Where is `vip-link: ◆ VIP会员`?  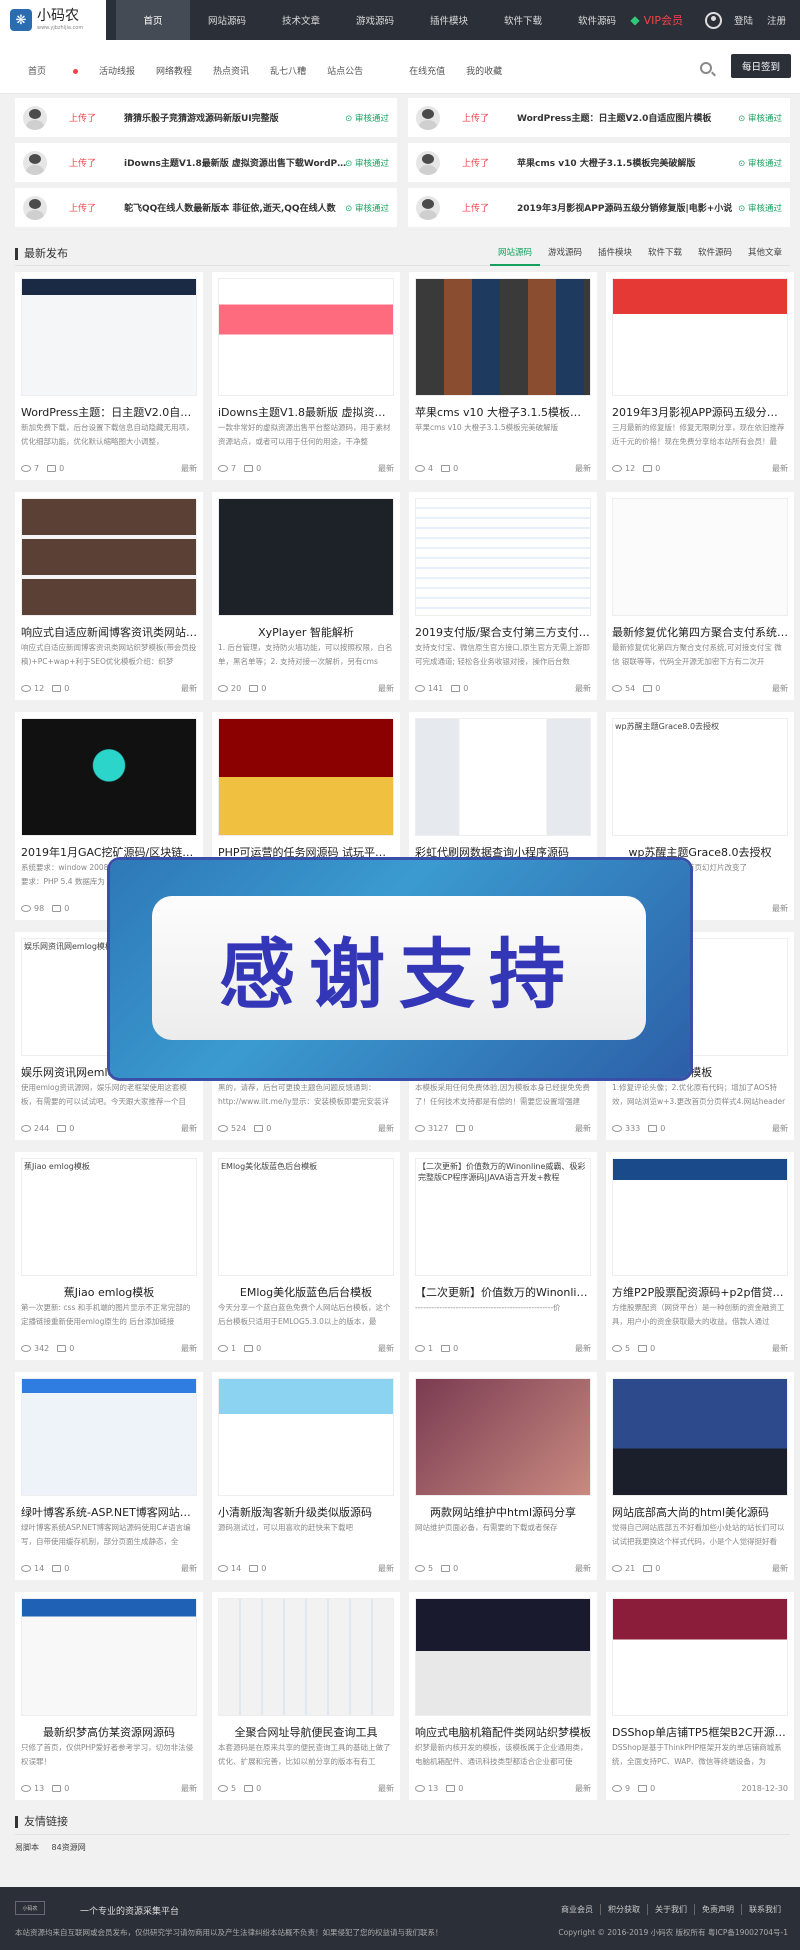
vip-link: ◆ VIP会员 is located at coordinates (656, 20).